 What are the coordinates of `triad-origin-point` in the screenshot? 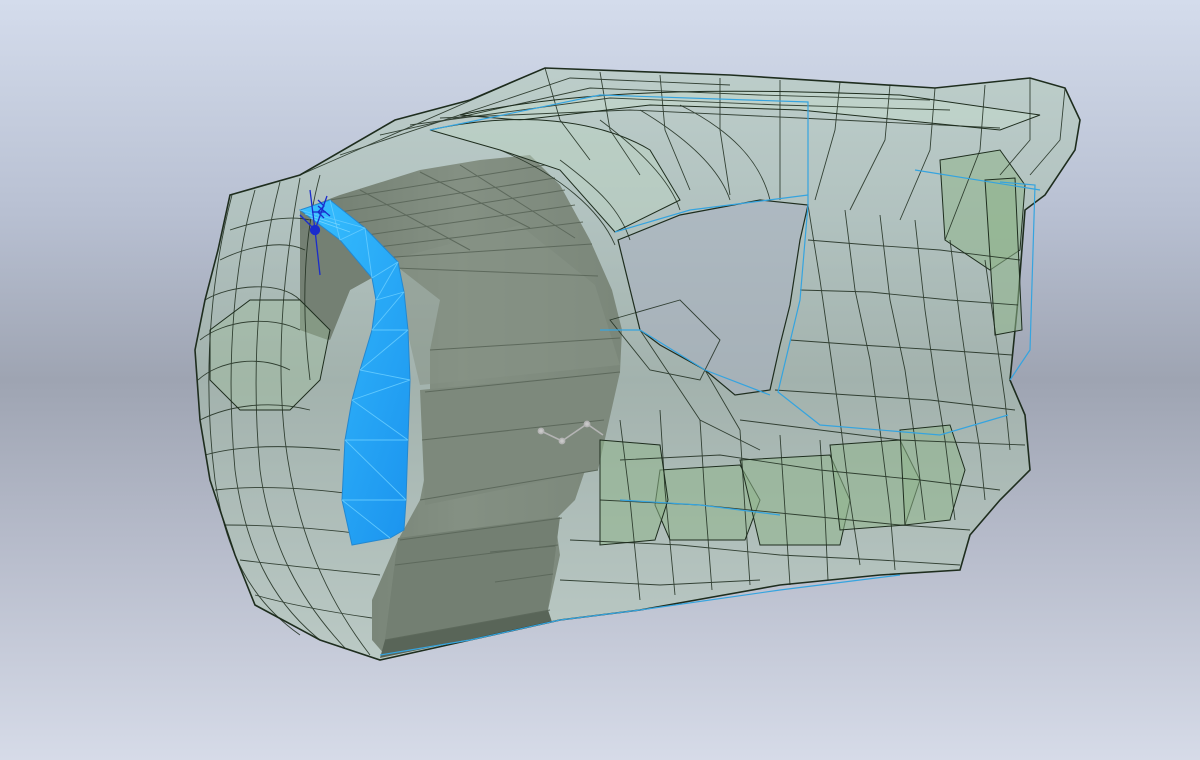 It's located at (315, 230).